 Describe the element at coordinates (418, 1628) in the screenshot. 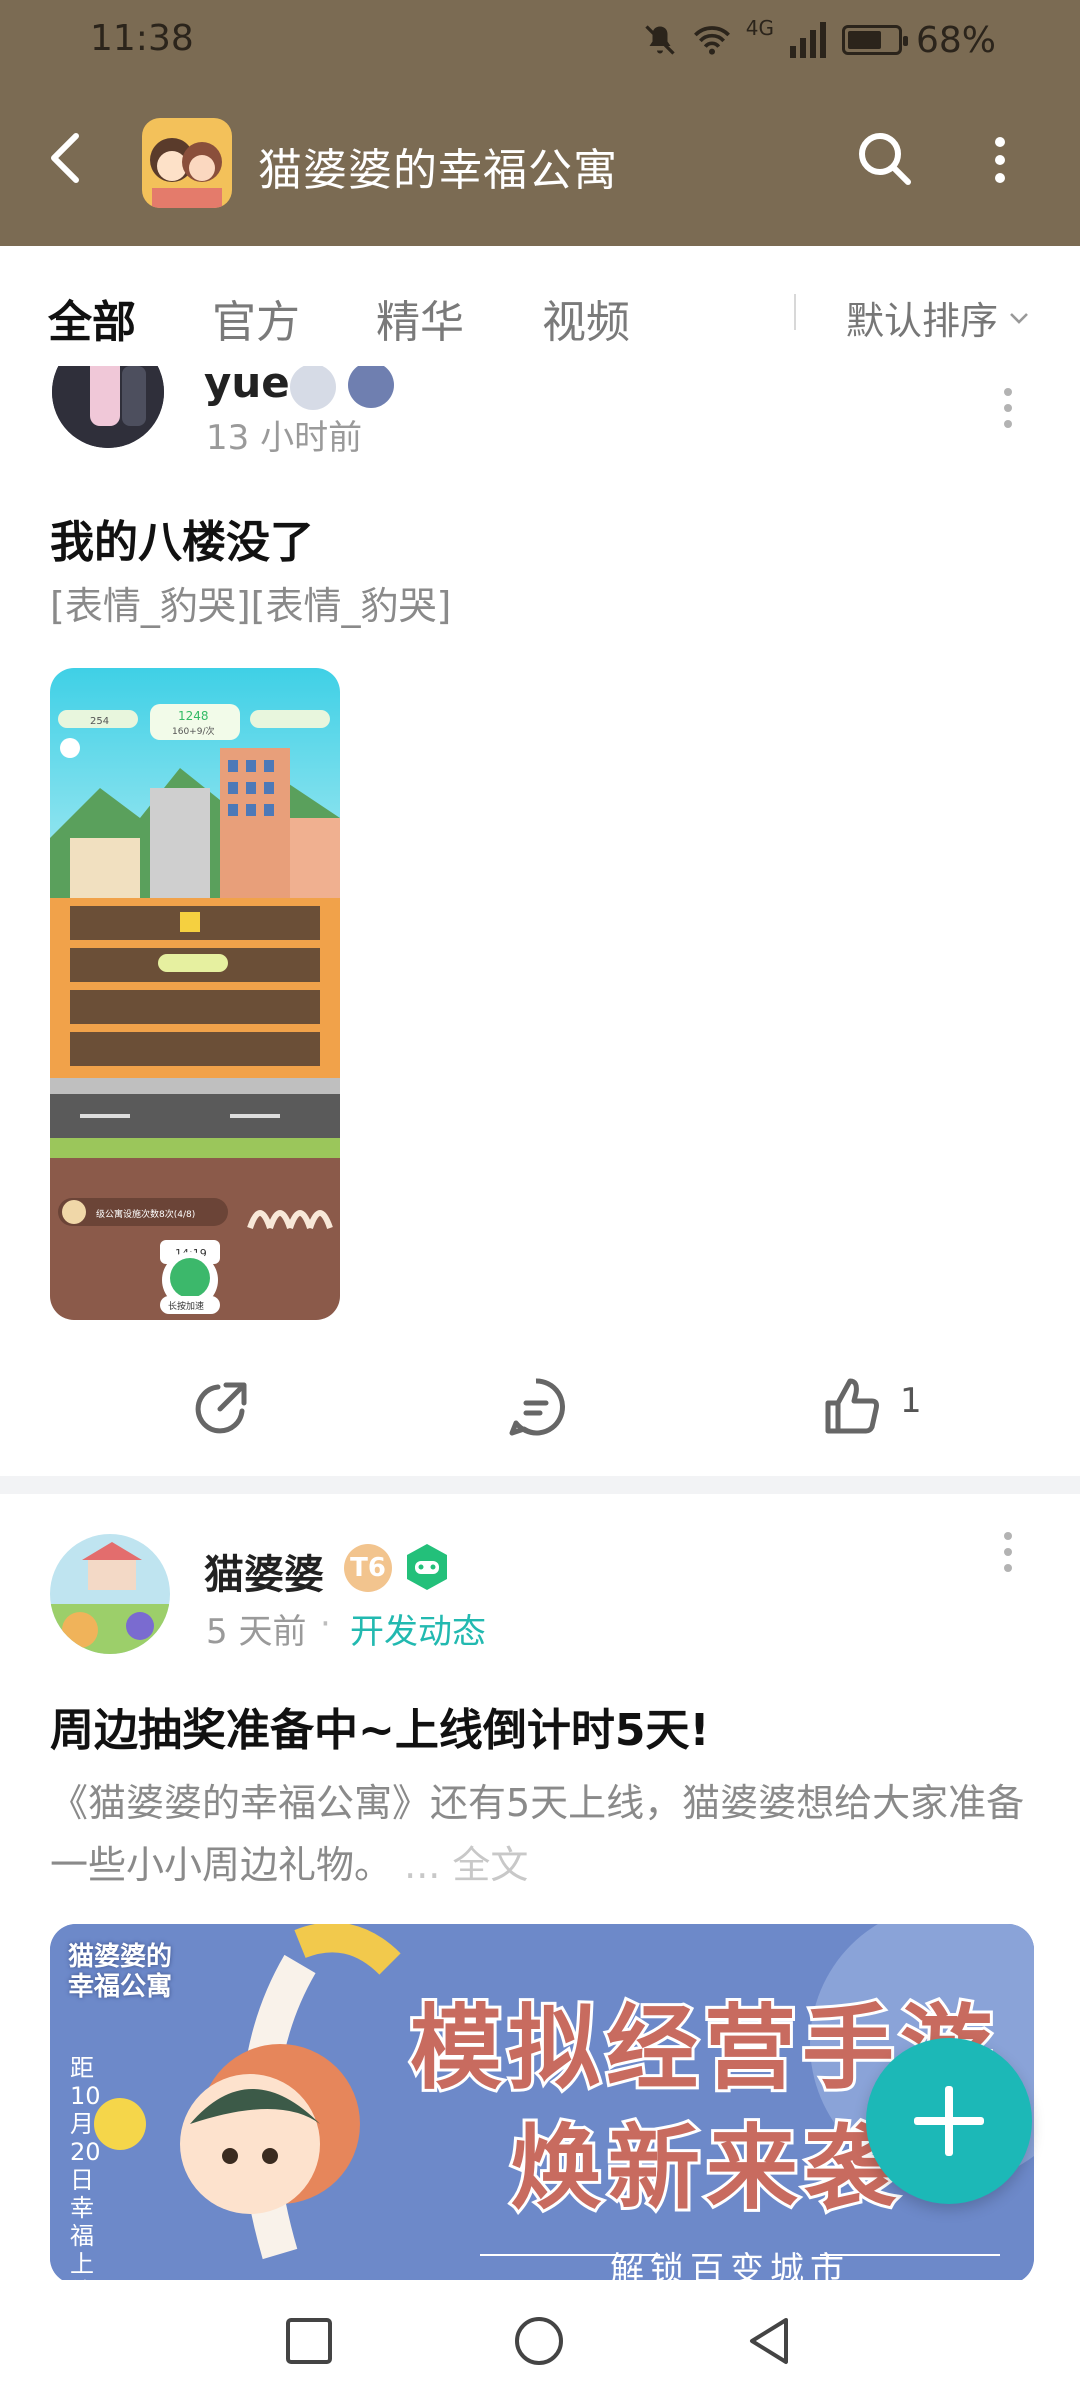

I see `post-tag: 开发动态` at that location.